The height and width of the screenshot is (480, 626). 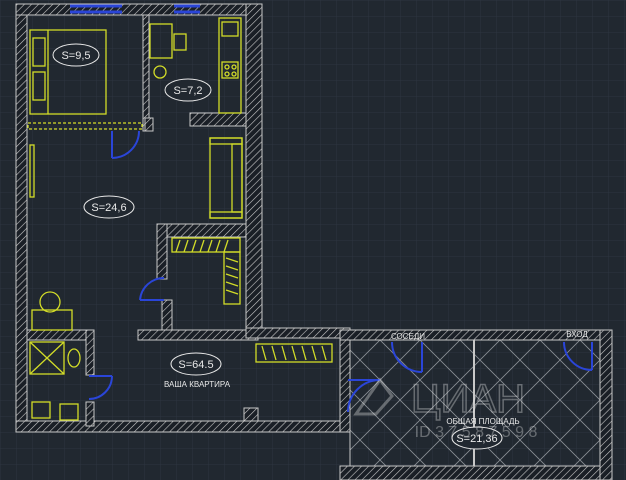 What do you see at coordinates (195, 365) in the screenshot?
I see `apartment-area-label: S=64.5` at bounding box center [195, 365].